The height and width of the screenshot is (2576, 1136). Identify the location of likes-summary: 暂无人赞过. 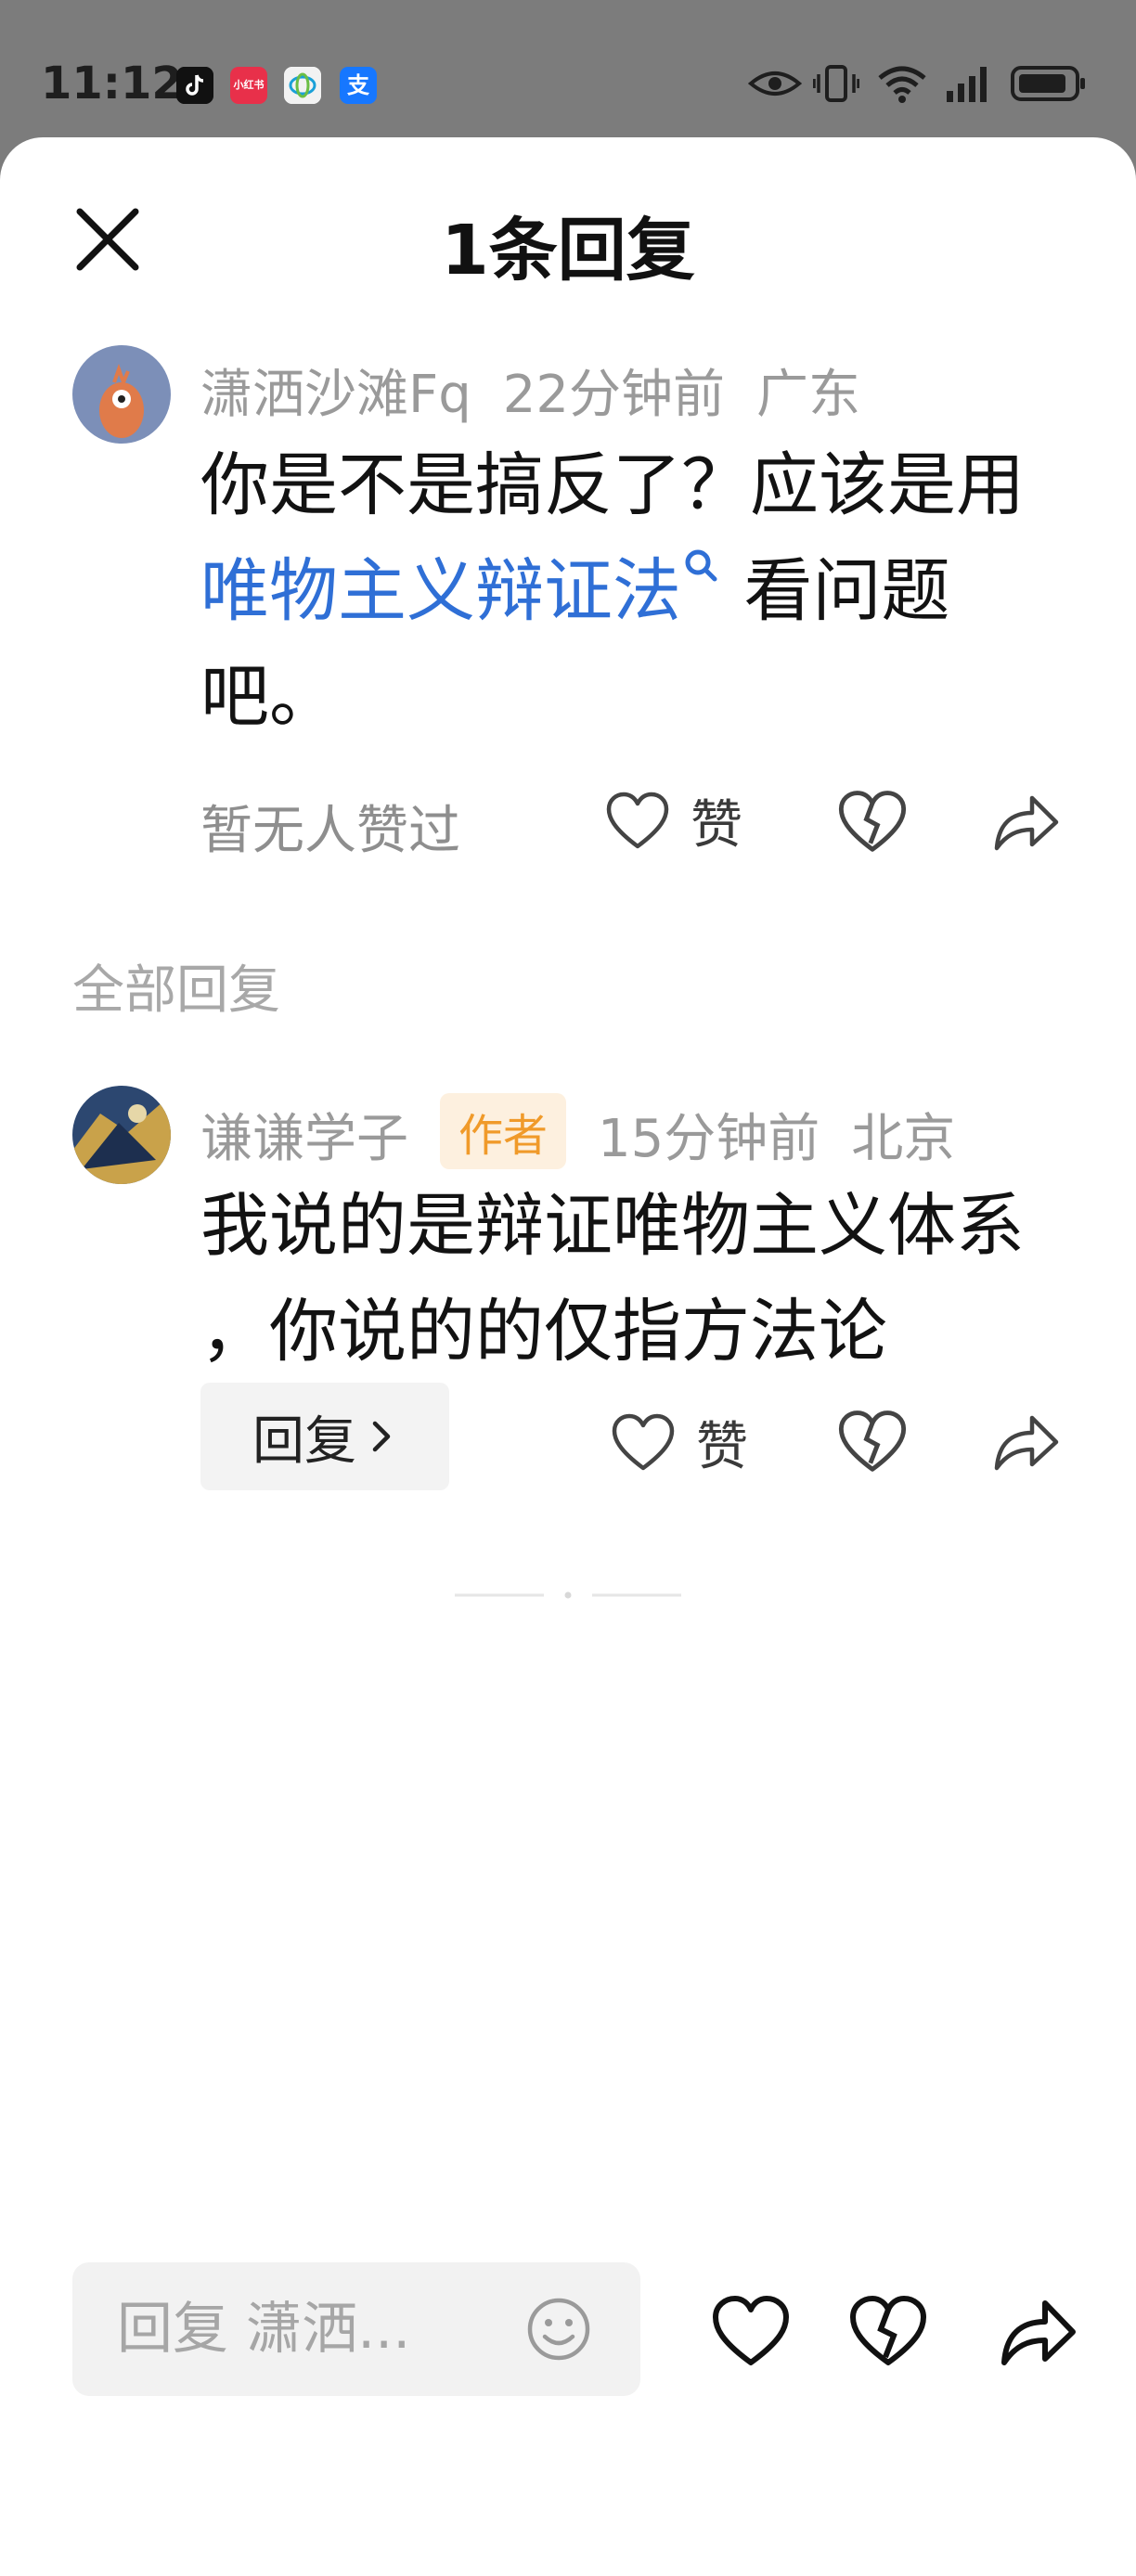
(330, 831).